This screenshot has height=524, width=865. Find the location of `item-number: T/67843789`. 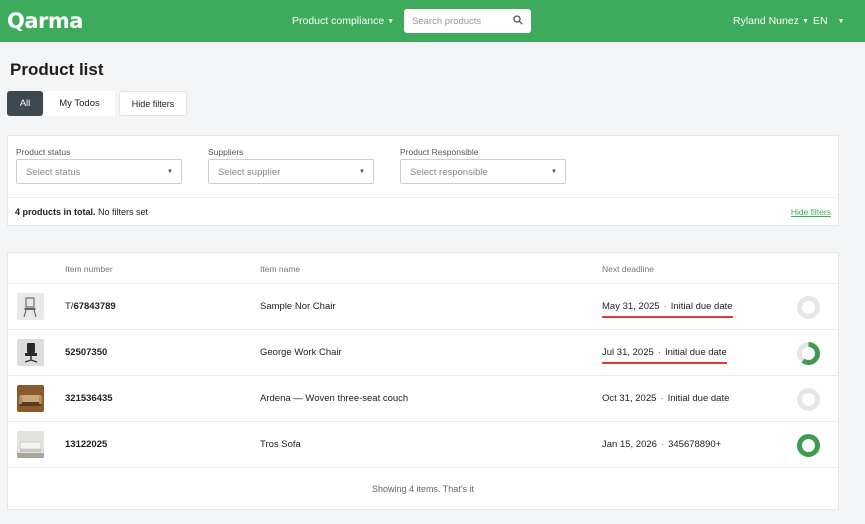

item-number: T/67843789 is located at coordinates (90, 306).